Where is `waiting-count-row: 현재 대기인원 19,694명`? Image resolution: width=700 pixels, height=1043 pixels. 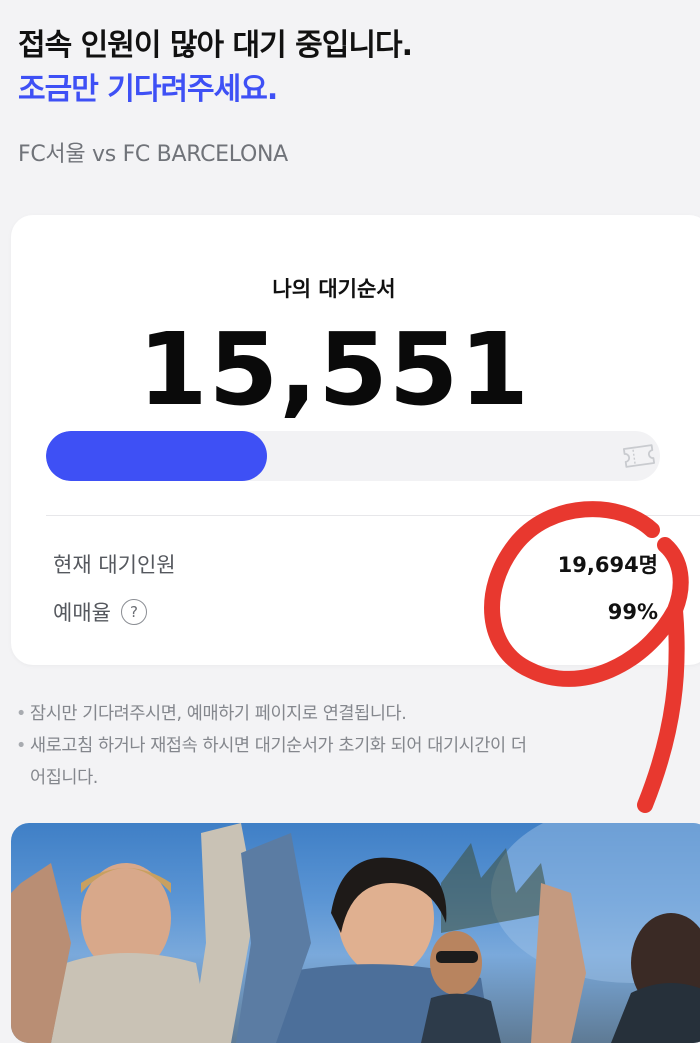 waiting-count-row: 현재 대기인원 19,694명 is located at coordinates (355, 564).